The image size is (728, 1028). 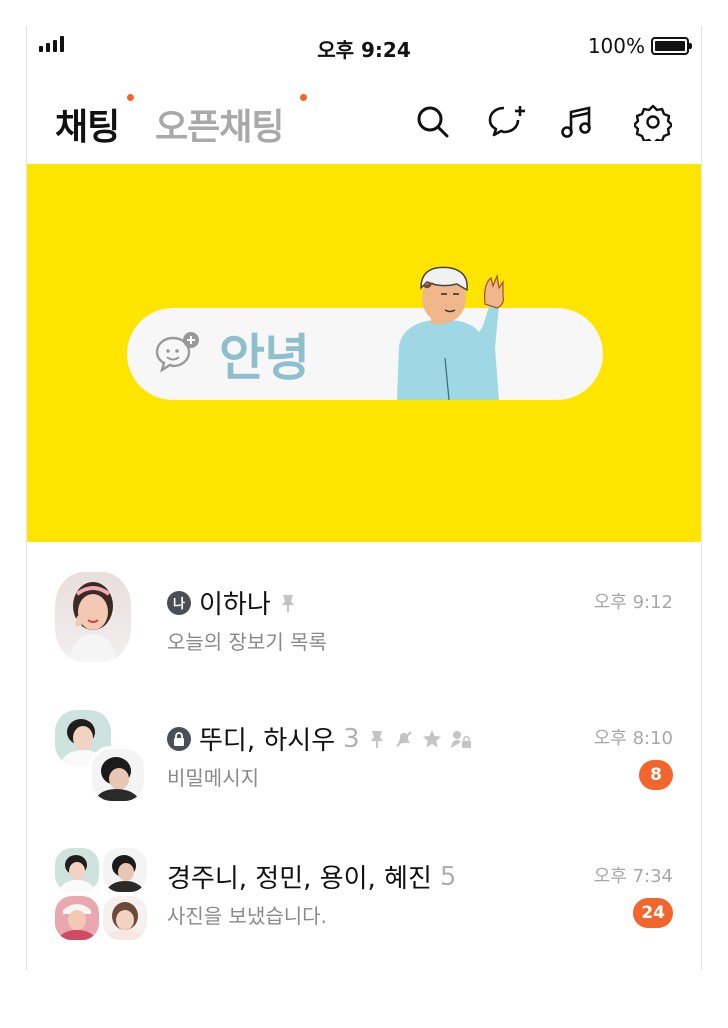 I want to click on secret-icon, so click(x=461, y=739).